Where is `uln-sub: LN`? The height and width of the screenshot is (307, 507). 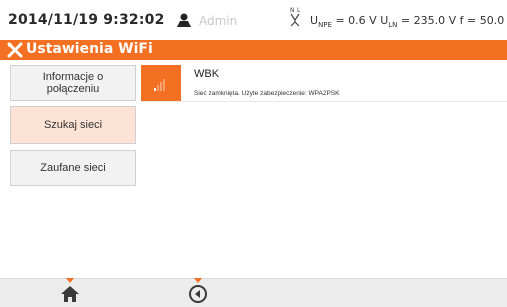 uln-sub: LN is located at coordinates (393, 25).